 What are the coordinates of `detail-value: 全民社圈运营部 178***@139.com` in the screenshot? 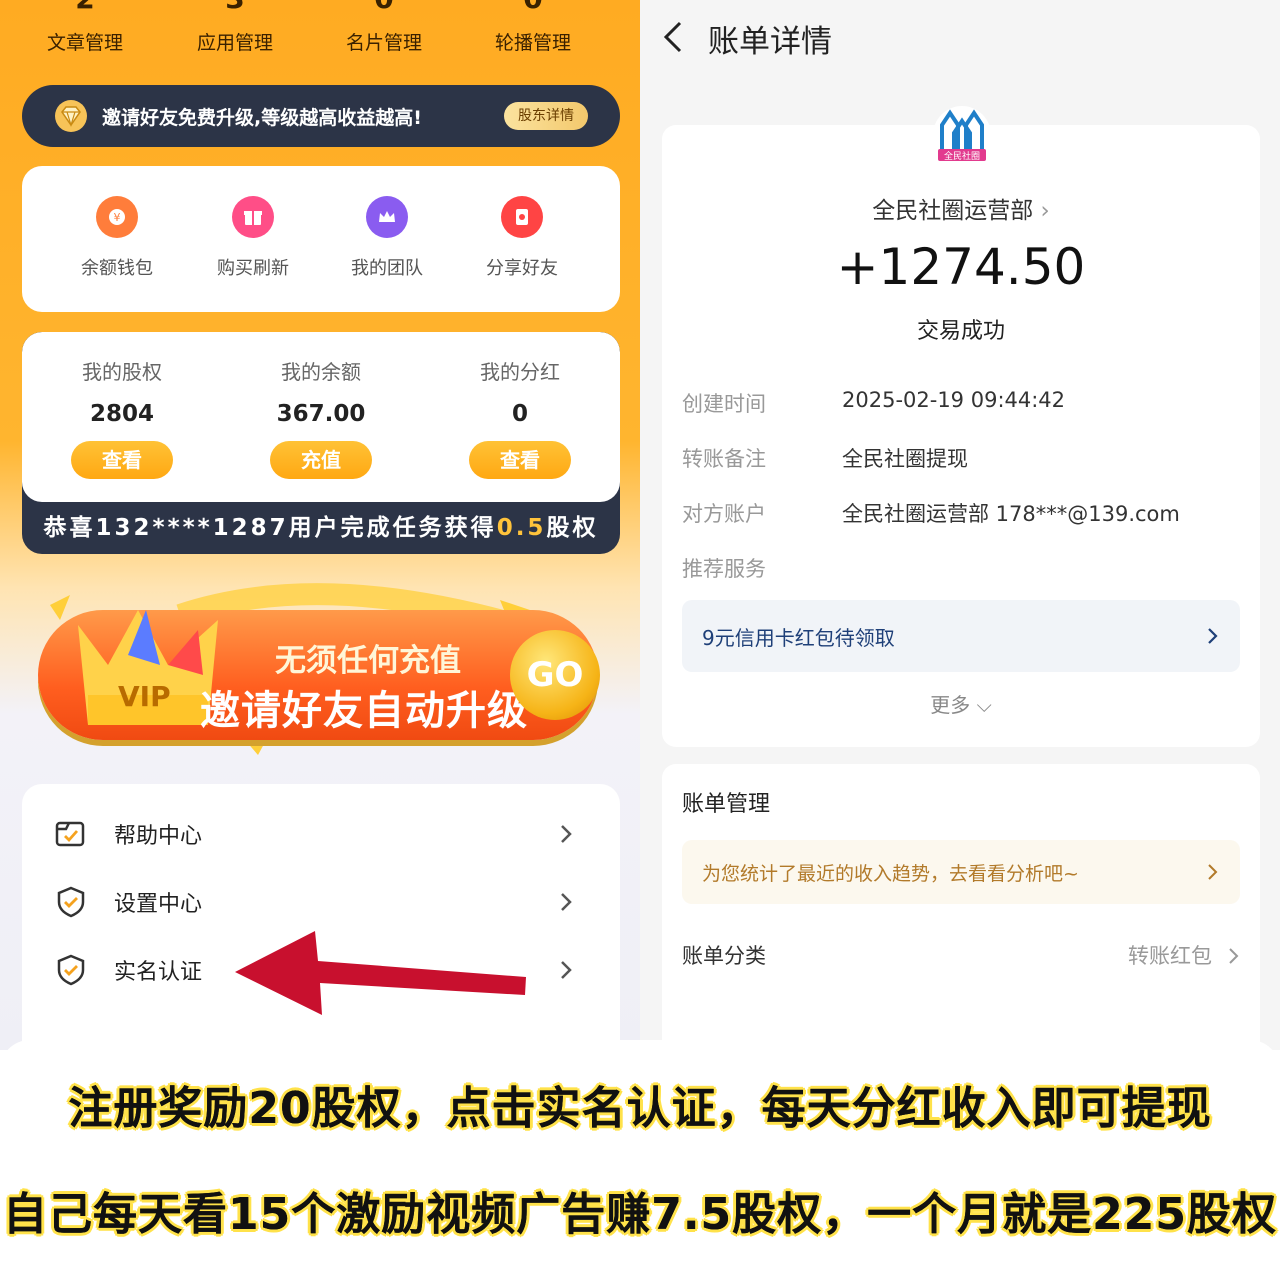 It's located at (1011, 514).